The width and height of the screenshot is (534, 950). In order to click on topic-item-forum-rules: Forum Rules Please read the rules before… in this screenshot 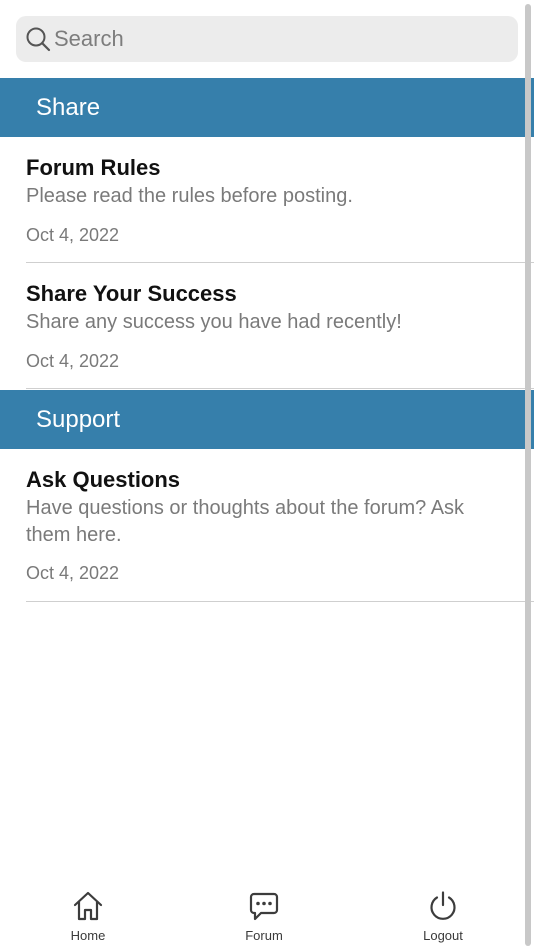, I will do `click(280, 205)`.